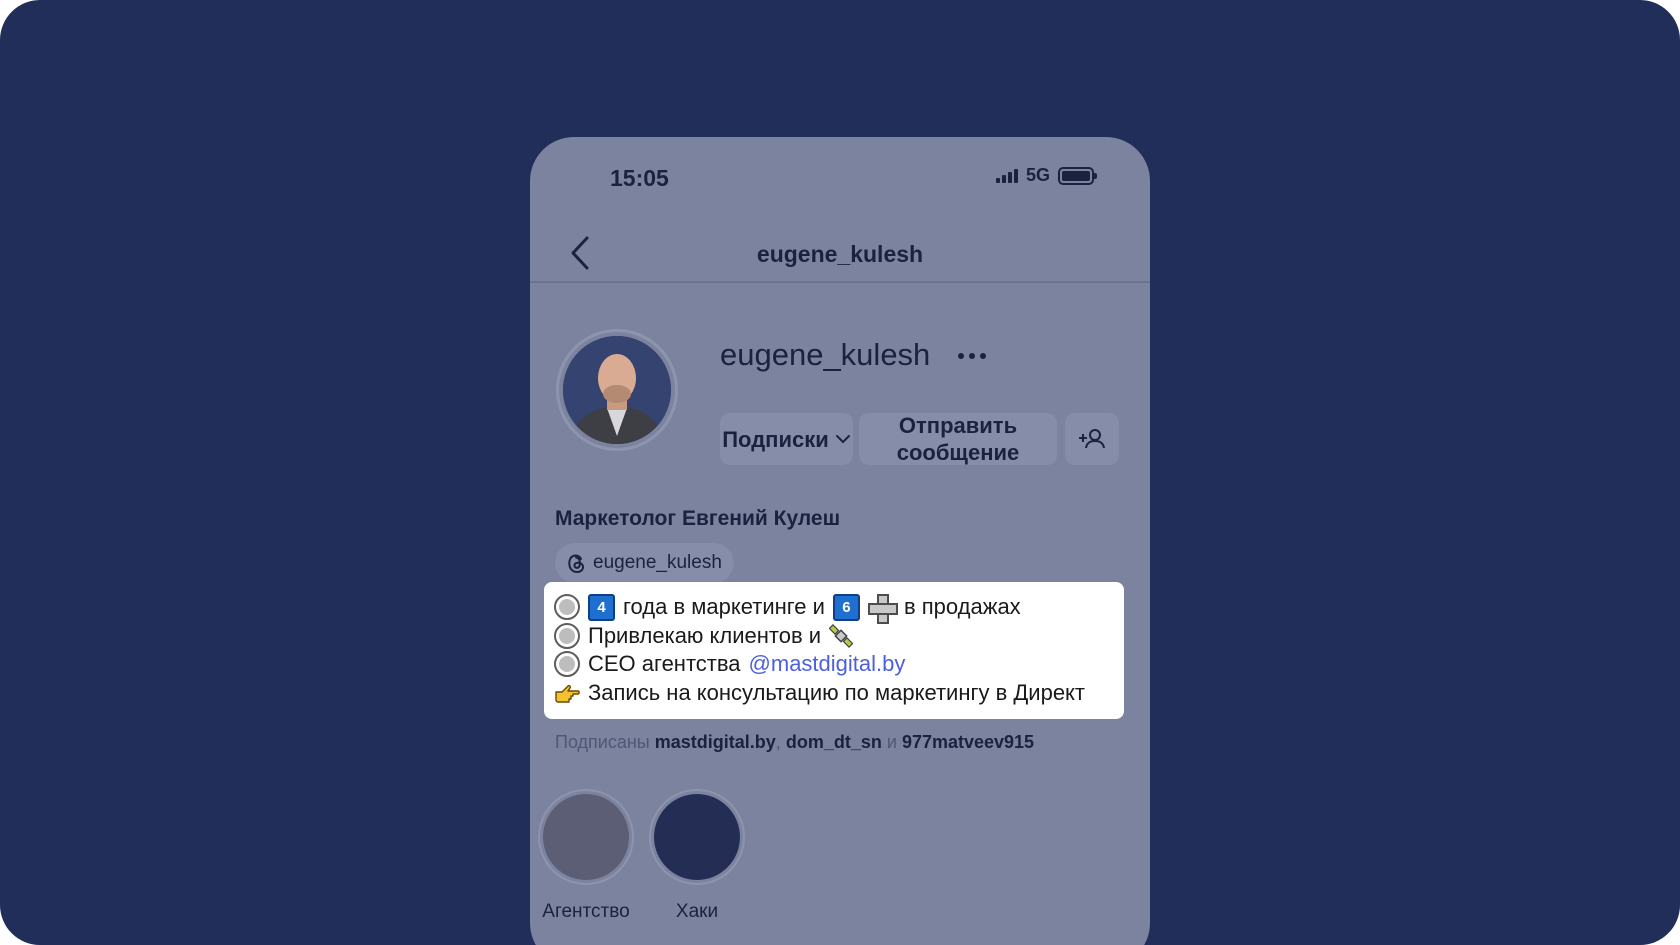  I want to click on profile-username: eugene_kulesh, so click(825, 354).